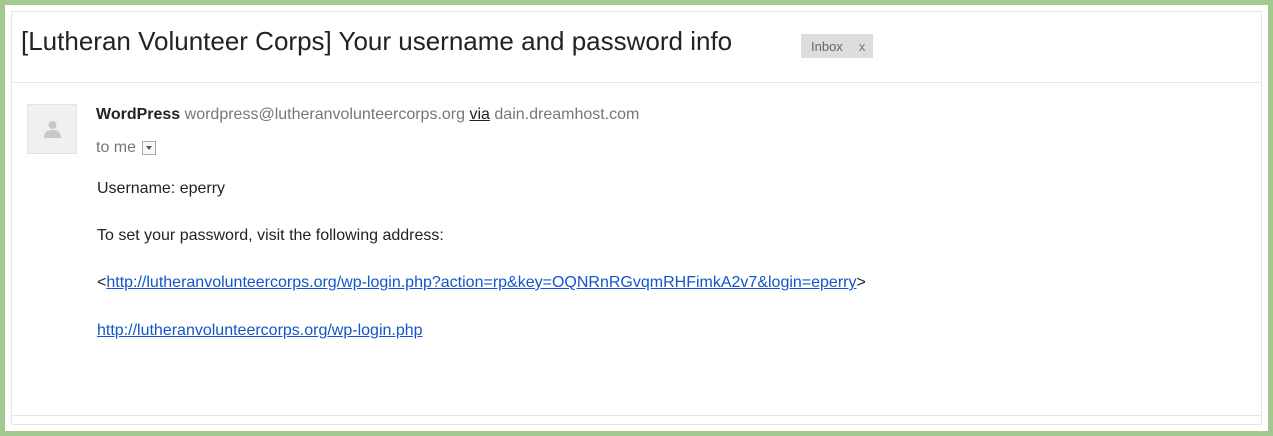 The width and height of the screenshot is (1273, 436). I want to click on reset-link-close-bracket: >, so click(861, 282).